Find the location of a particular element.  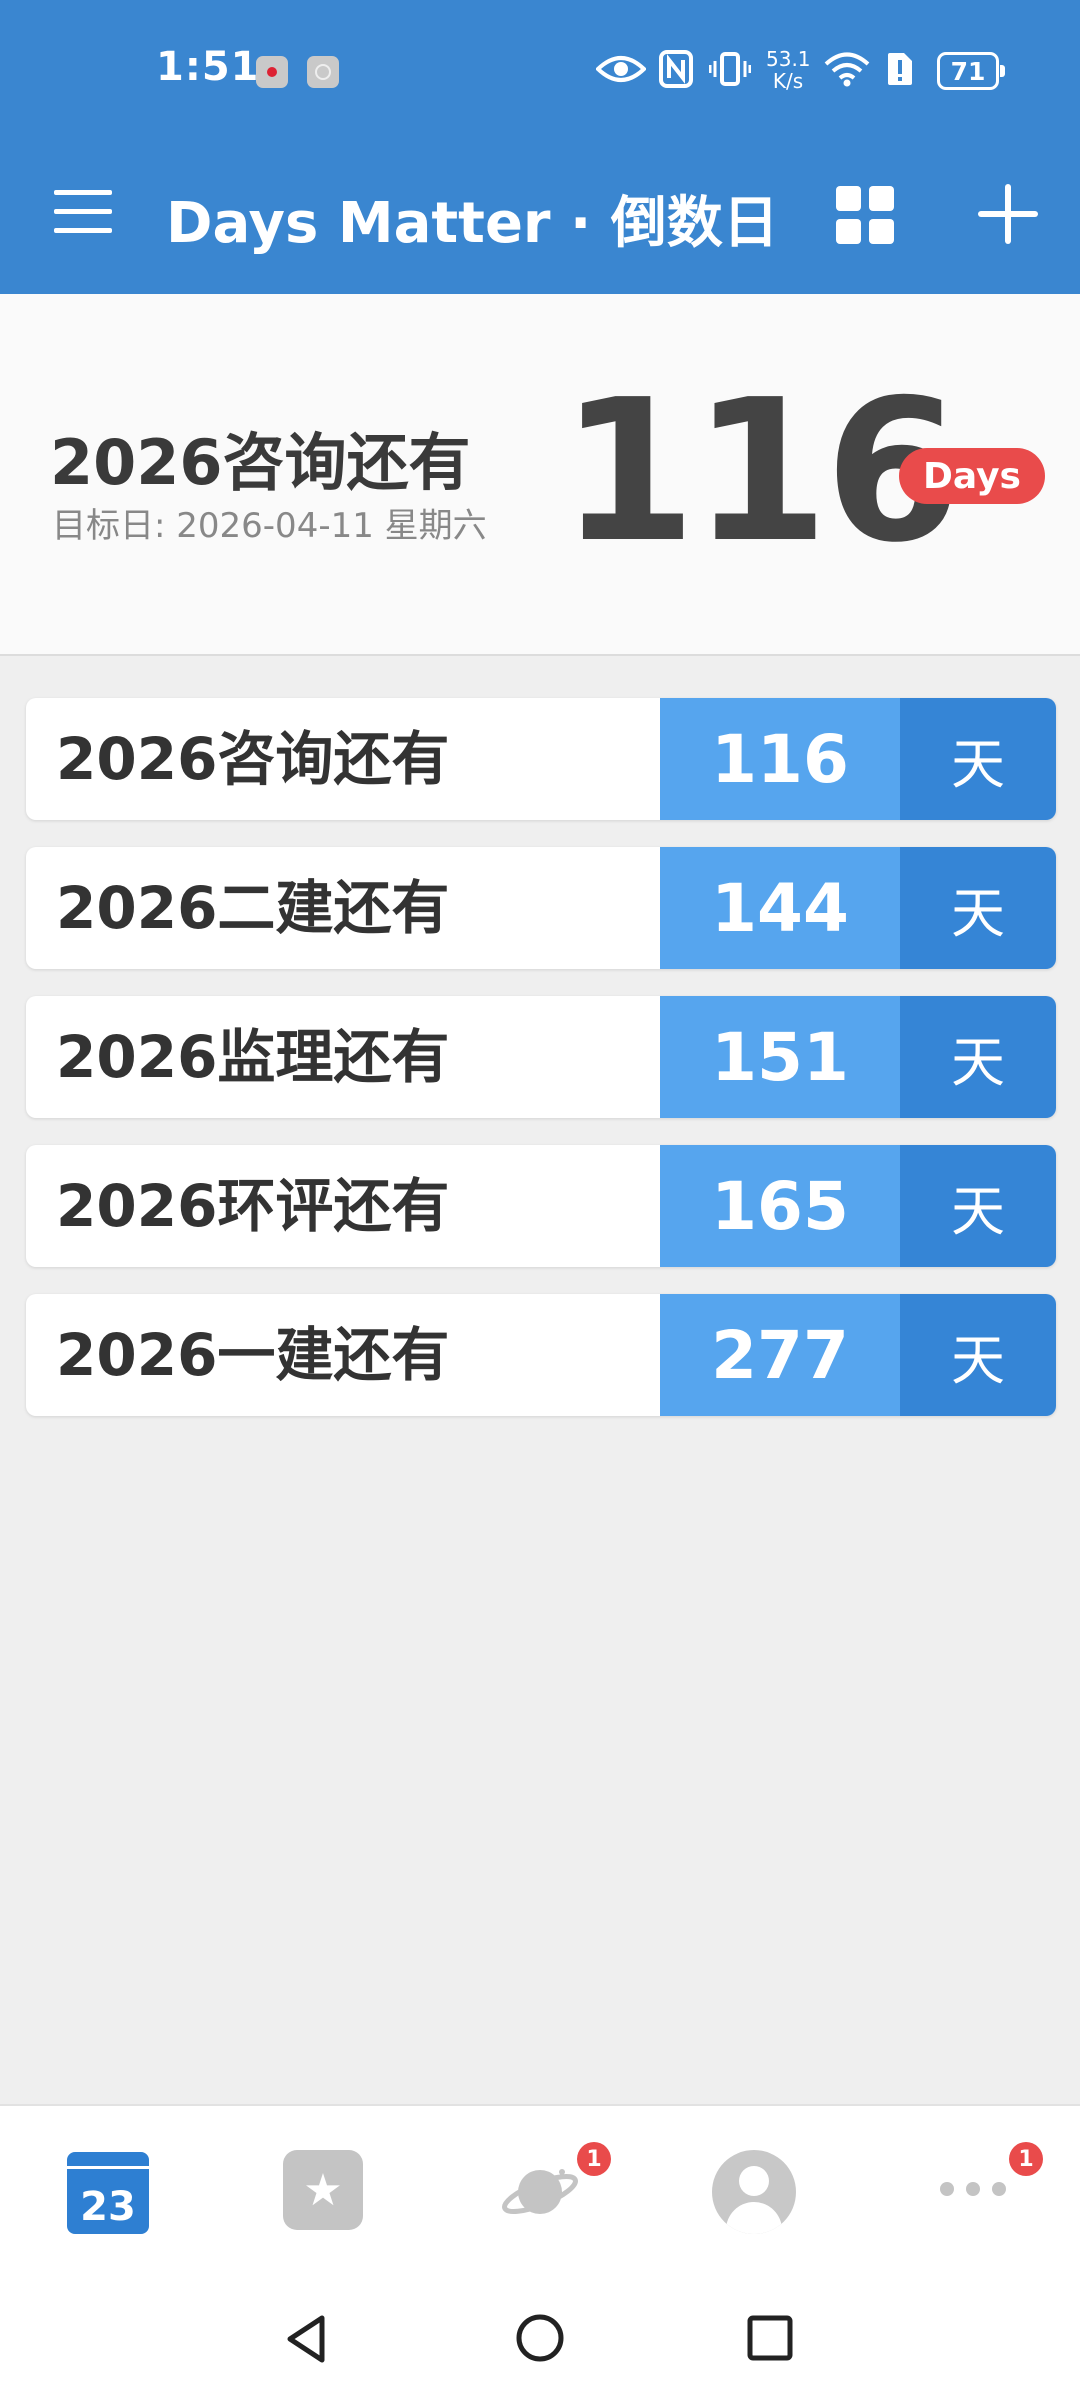

event-label: 2026环评还有 is located at coordinates (253, 1206).